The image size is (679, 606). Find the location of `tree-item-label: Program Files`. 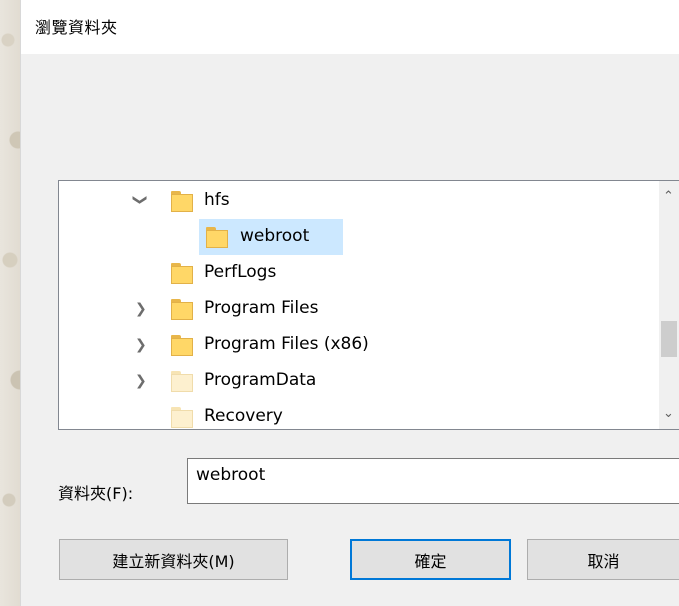

tree-item-label: Program Files is located at coordinates (261, 308).